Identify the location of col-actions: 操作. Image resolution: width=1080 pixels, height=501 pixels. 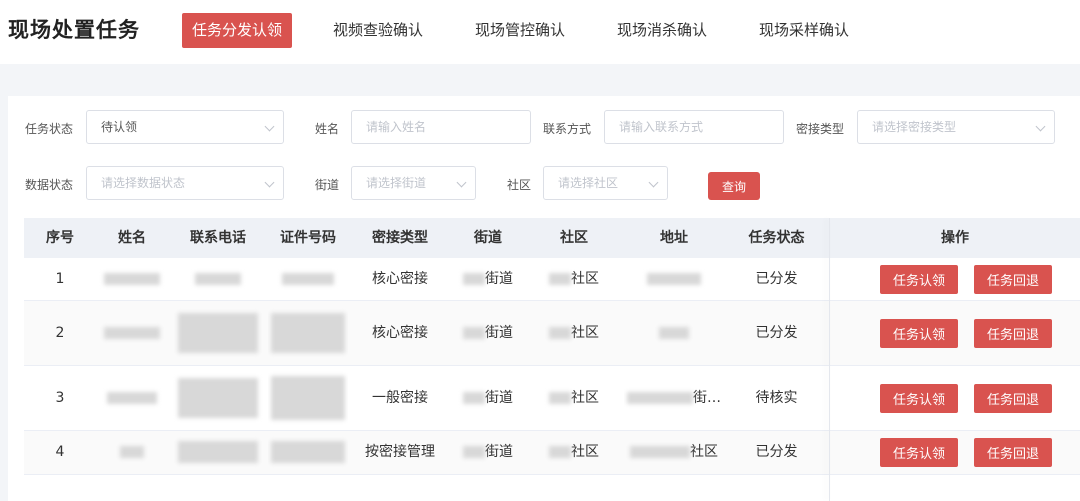
(955, 238).